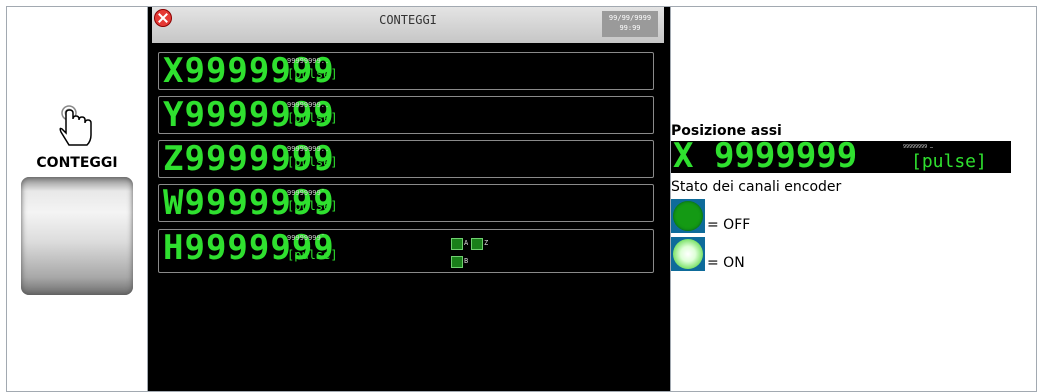 The height and width of the screenshot is (392, 1040). What do you see at coordinates (853, 216) in the screenshot?
I see `led-off-row: = OFF` at bounding box center [853, 216].